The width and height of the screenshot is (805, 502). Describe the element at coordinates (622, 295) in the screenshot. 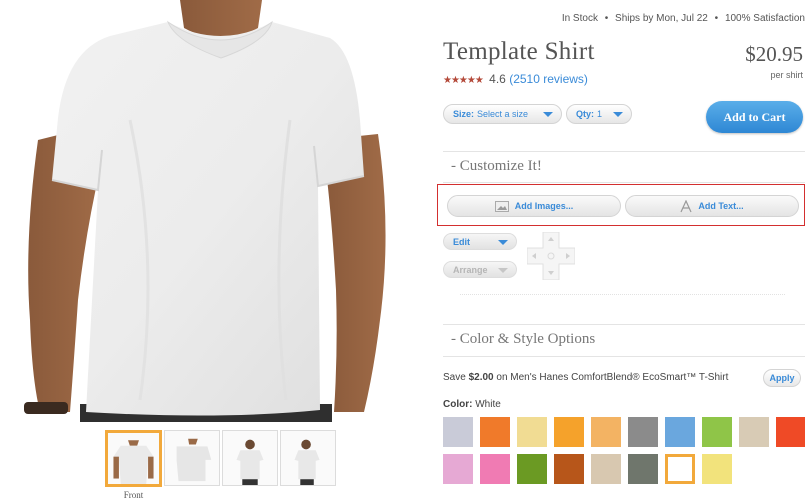

I see `faint-divider` at that location.